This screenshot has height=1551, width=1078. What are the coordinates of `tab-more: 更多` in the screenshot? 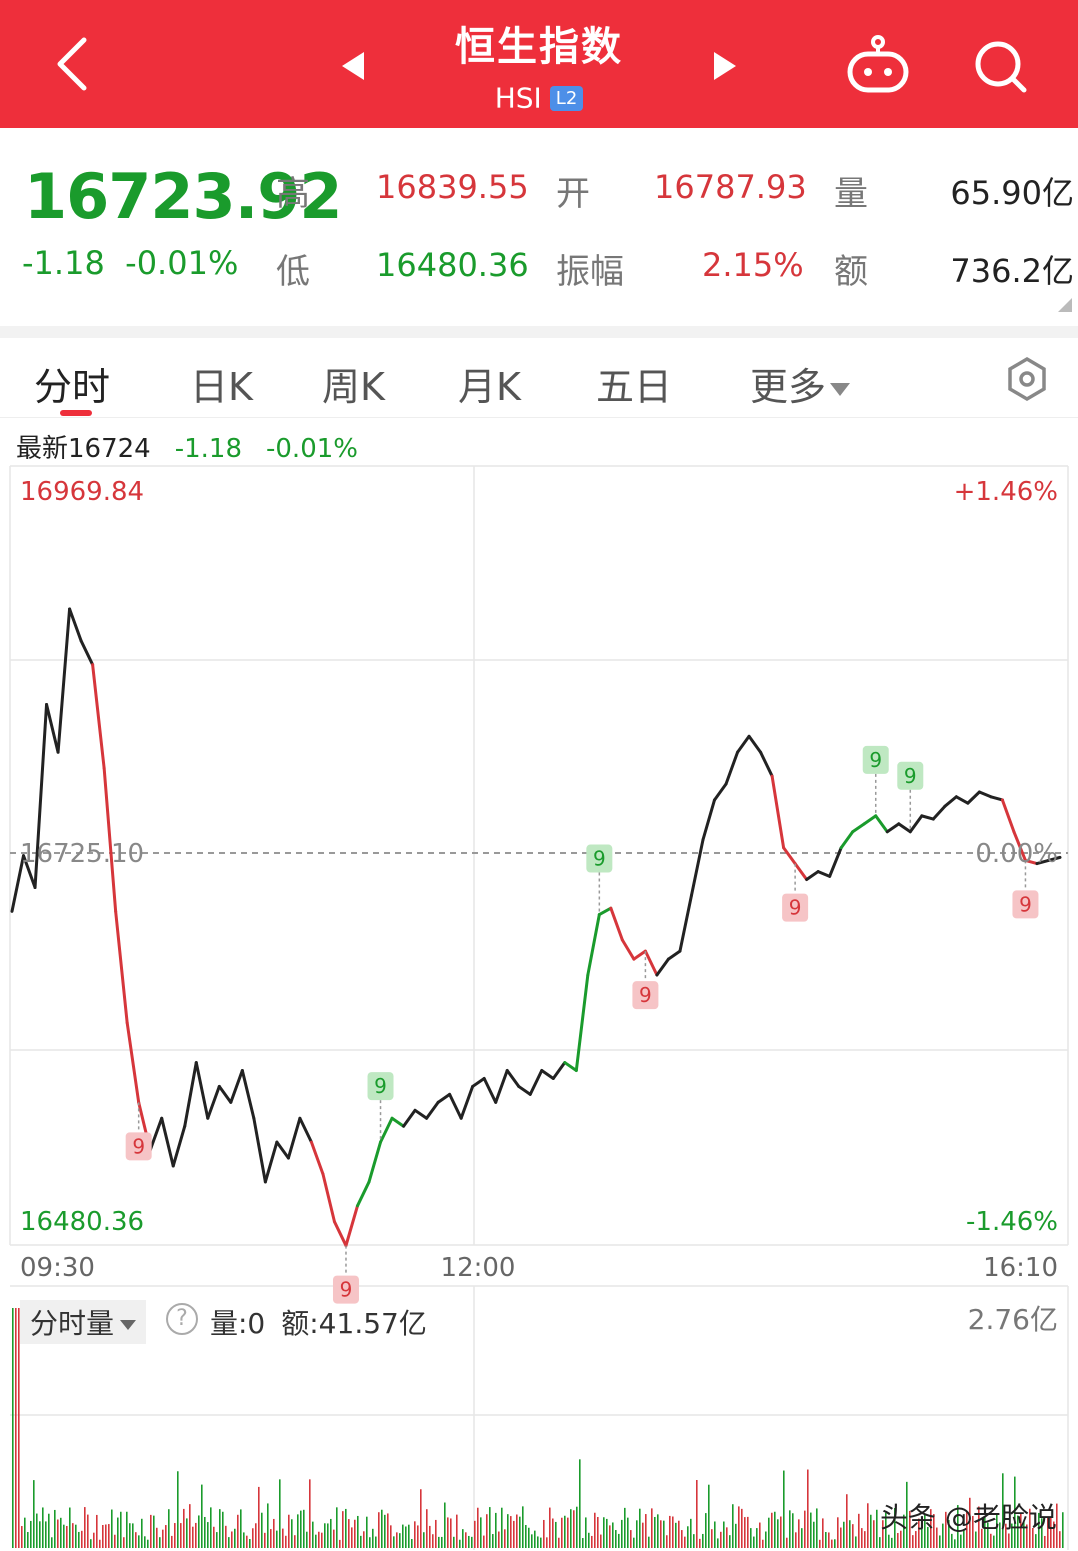 It's located at (800, 383).